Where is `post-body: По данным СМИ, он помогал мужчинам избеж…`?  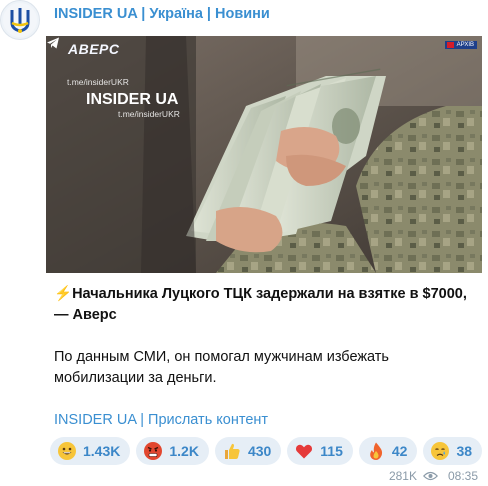 post-body: По данным СМИ, он помогал мужчинам избеж… is located at coordinates (221, 367).